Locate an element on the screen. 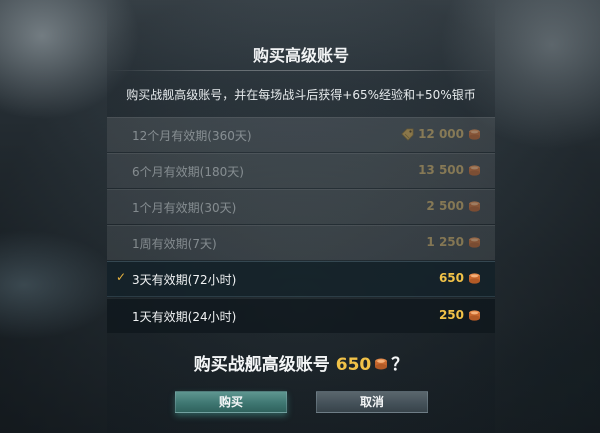 The image size is (600, 433). checkmark-icon: ✓ is located at coordinates (121, 277).